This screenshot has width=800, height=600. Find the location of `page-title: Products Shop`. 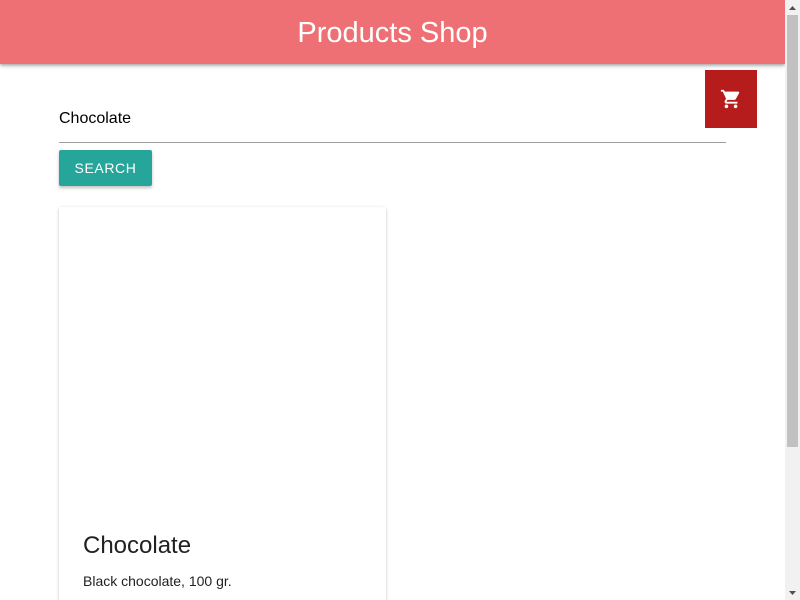

page-title: Products Shop is located at coordinates (392, 32).